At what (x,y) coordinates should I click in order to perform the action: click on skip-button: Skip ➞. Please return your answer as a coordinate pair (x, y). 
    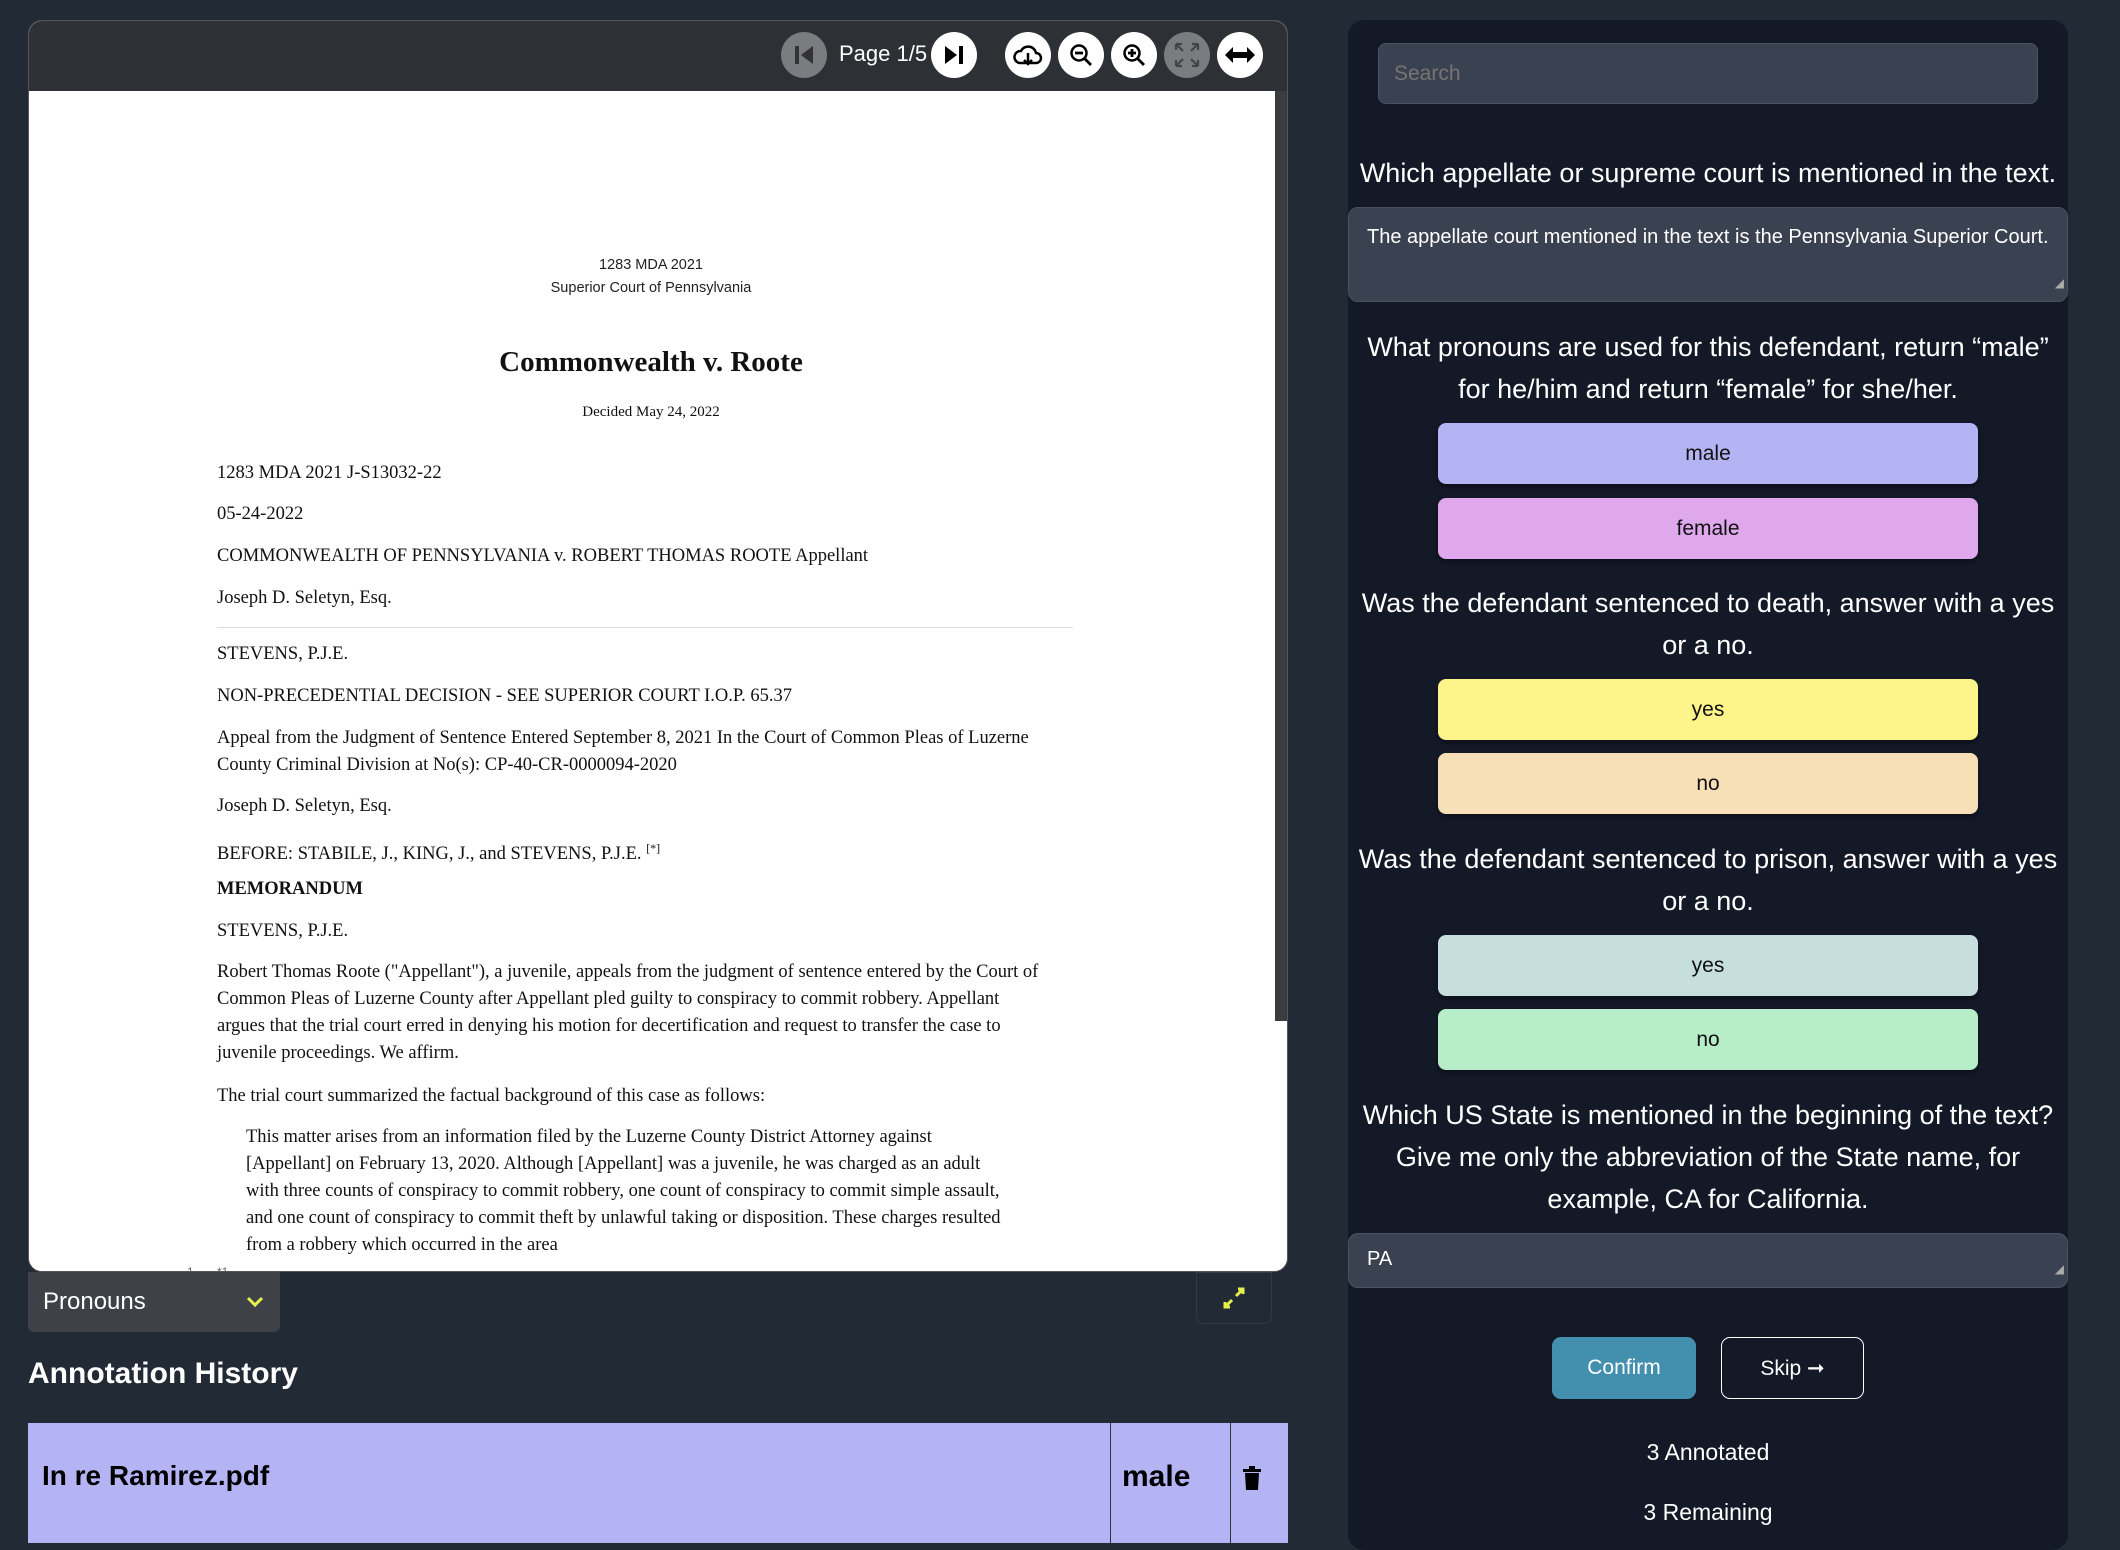
    Looking at the image, I should click on (1792, 1368).